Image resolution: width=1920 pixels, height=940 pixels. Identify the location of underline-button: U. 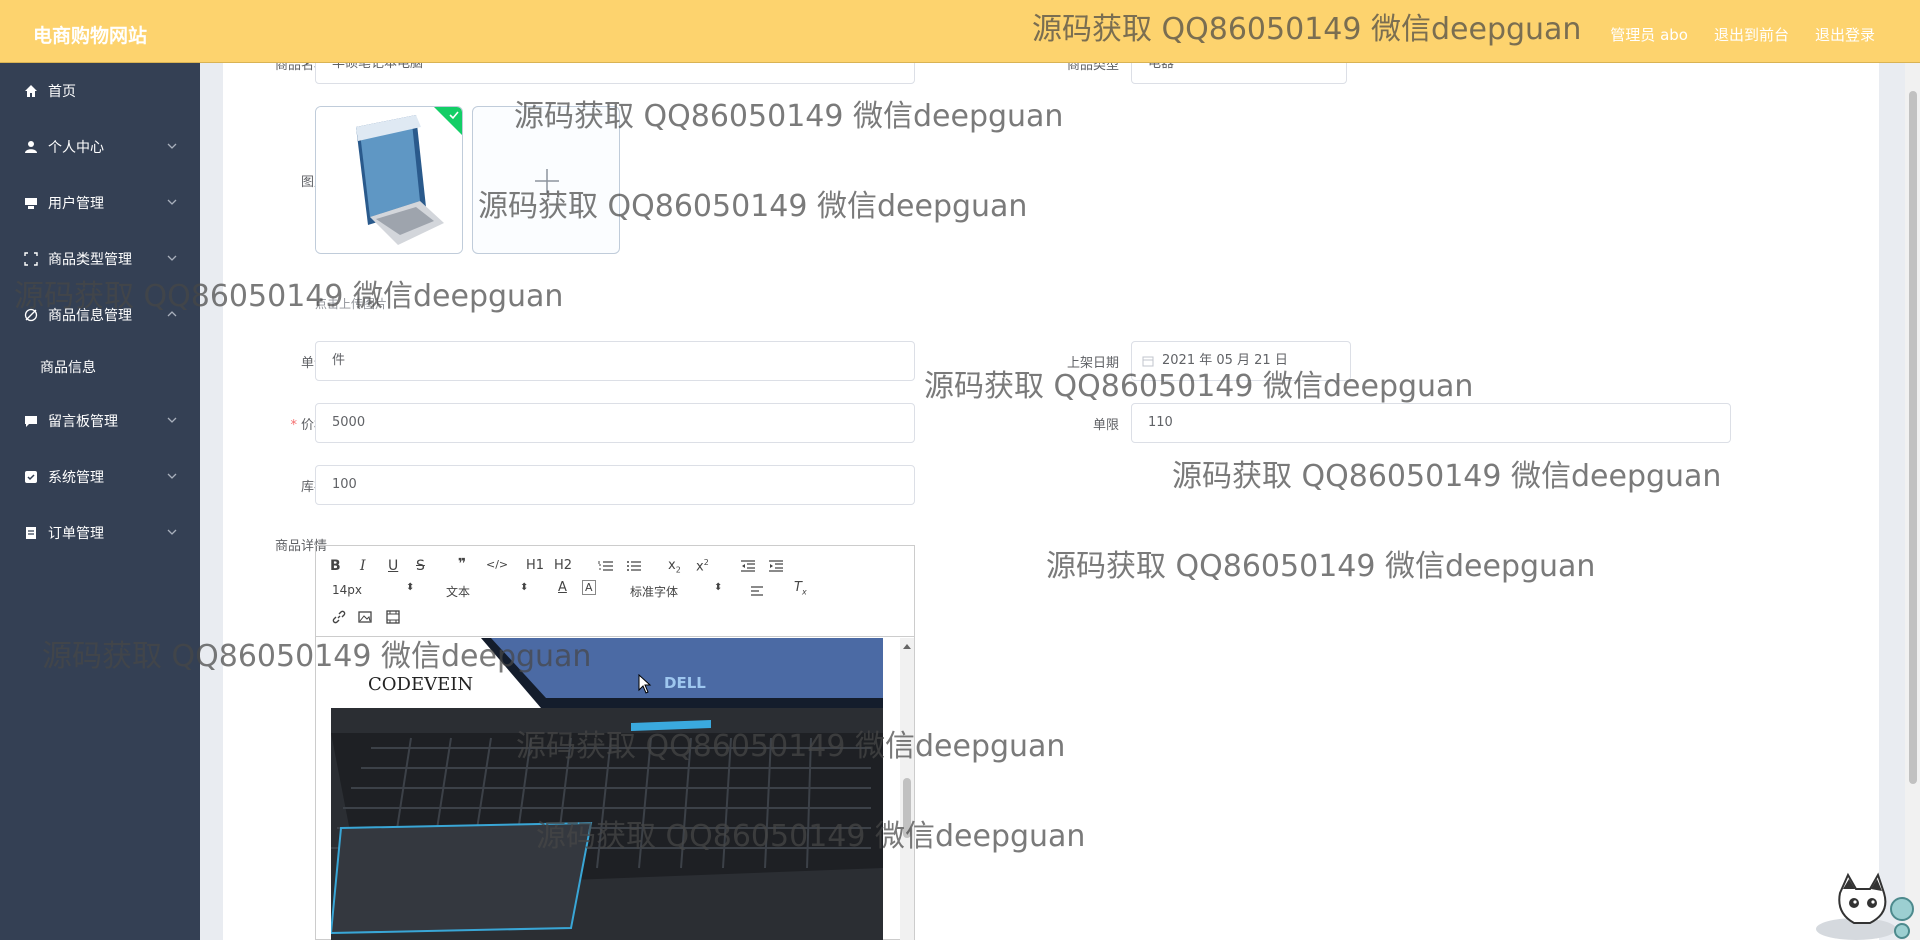
(393, 566).